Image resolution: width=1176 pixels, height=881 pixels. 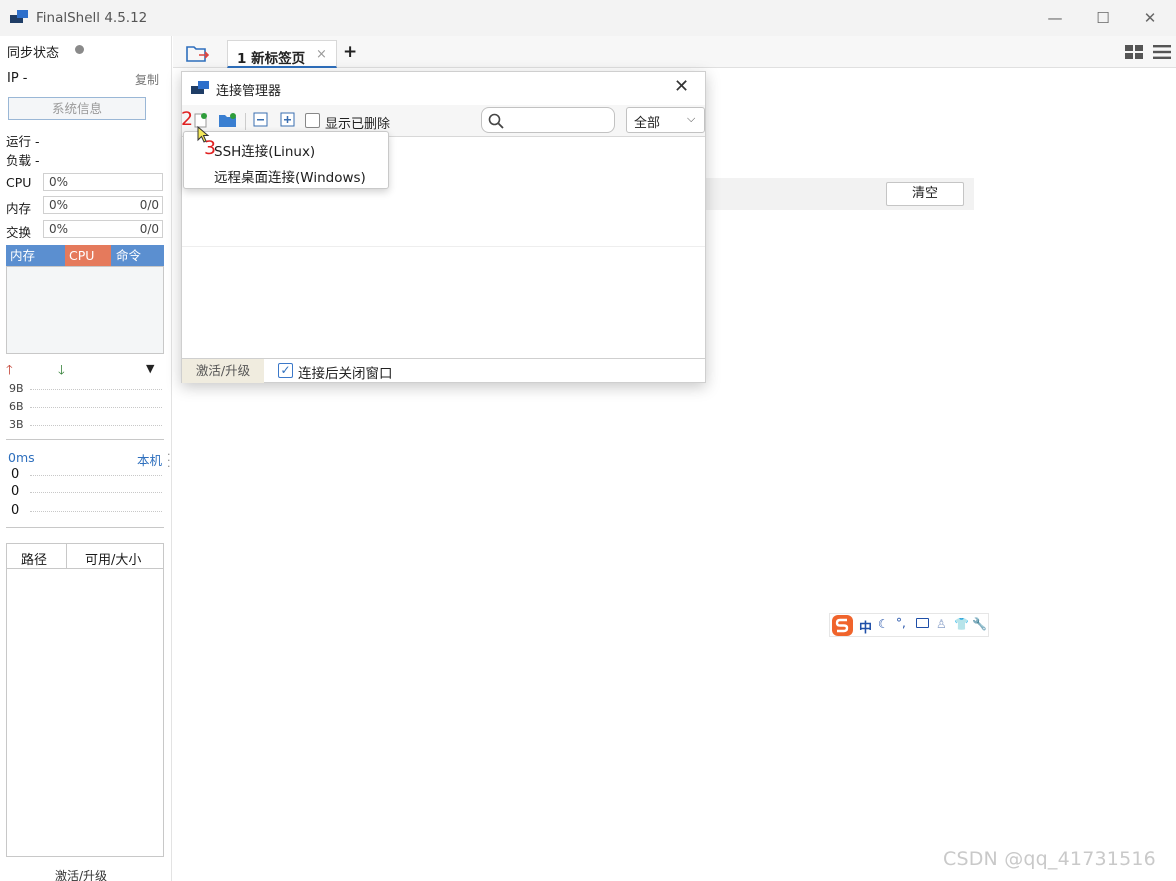 What do you see at coordinates (345, 374) in the screenshot?
I see `close-after-connect-label: 连接后关闭窗口` at bounding box center [345, 374].